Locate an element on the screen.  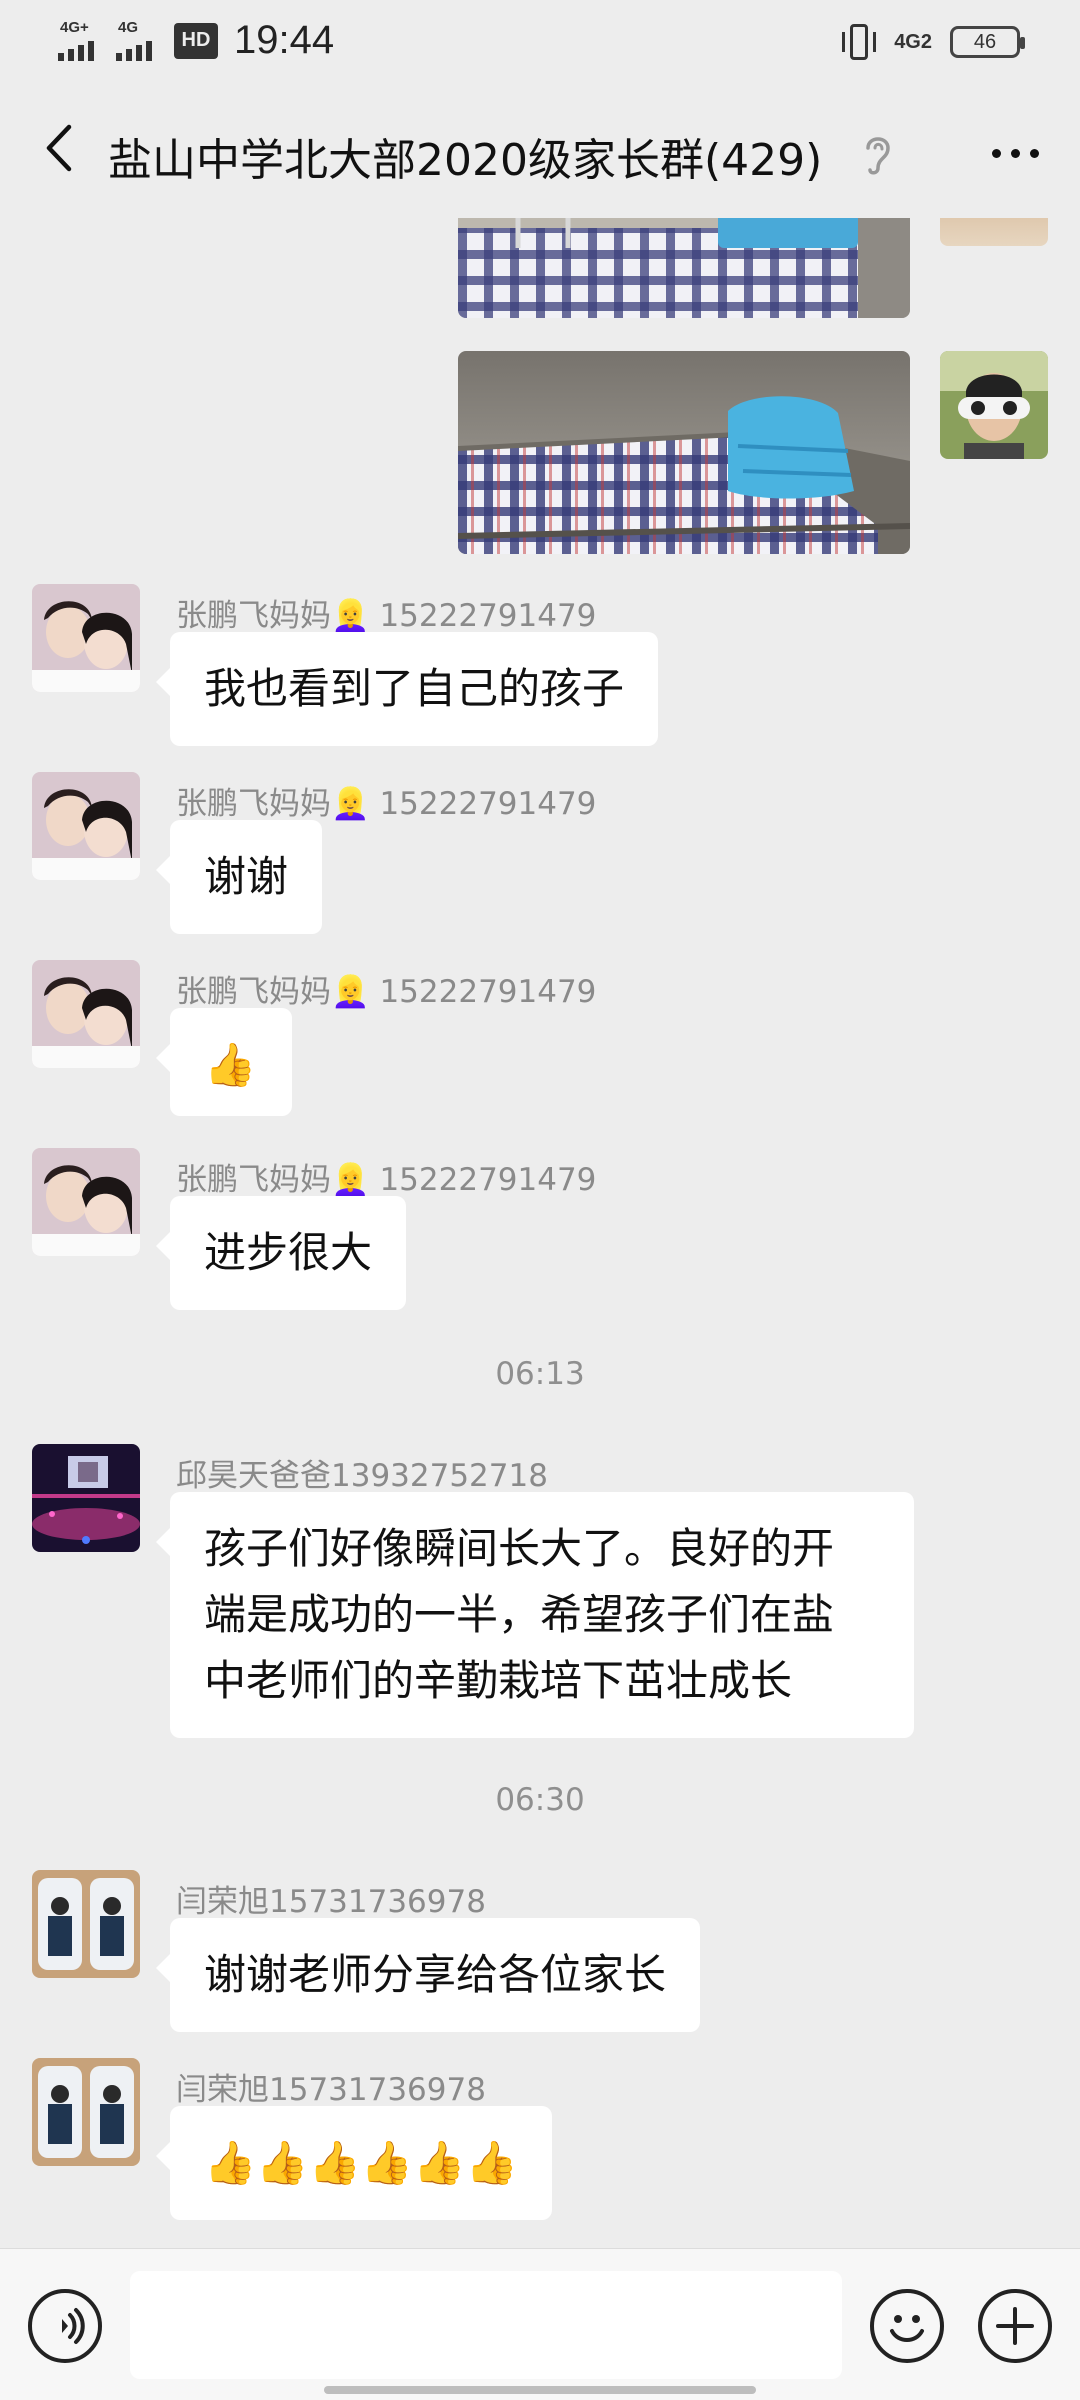
more-functions-button is located at coordinates (1015, 2326).